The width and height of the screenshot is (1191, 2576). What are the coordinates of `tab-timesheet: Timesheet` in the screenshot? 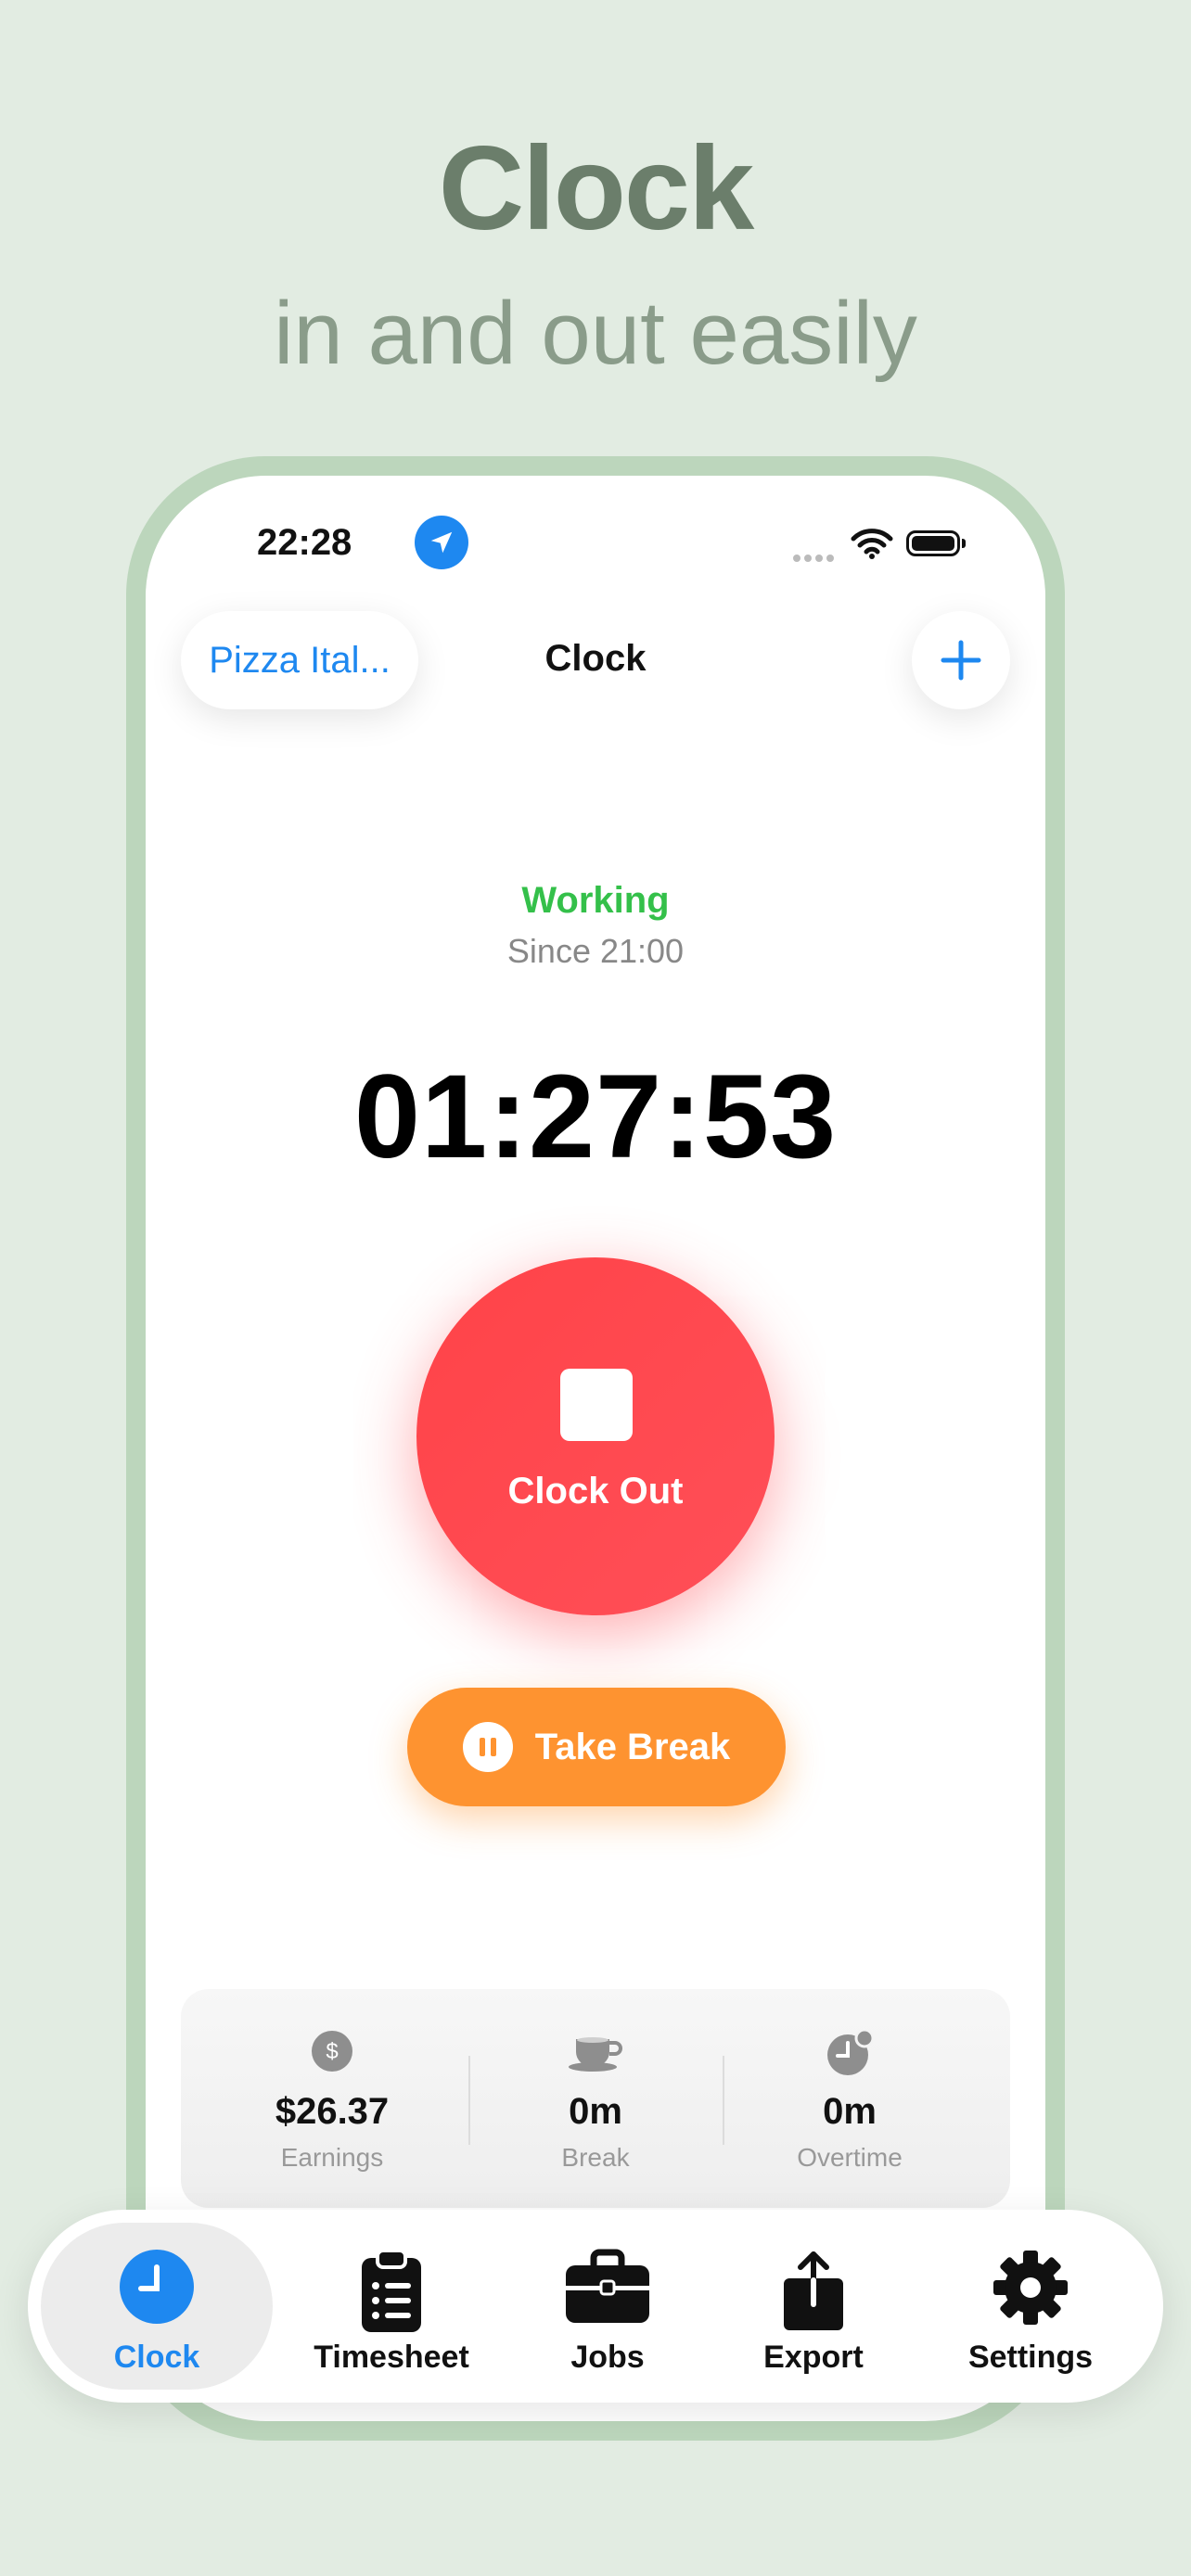 It's located at (391, 2306).